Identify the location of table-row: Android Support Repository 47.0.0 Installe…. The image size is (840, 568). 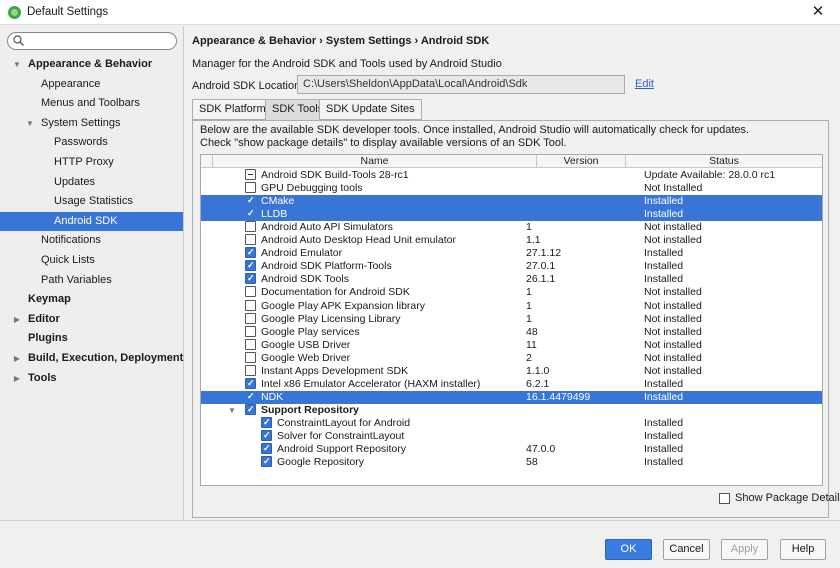
(511, 449).